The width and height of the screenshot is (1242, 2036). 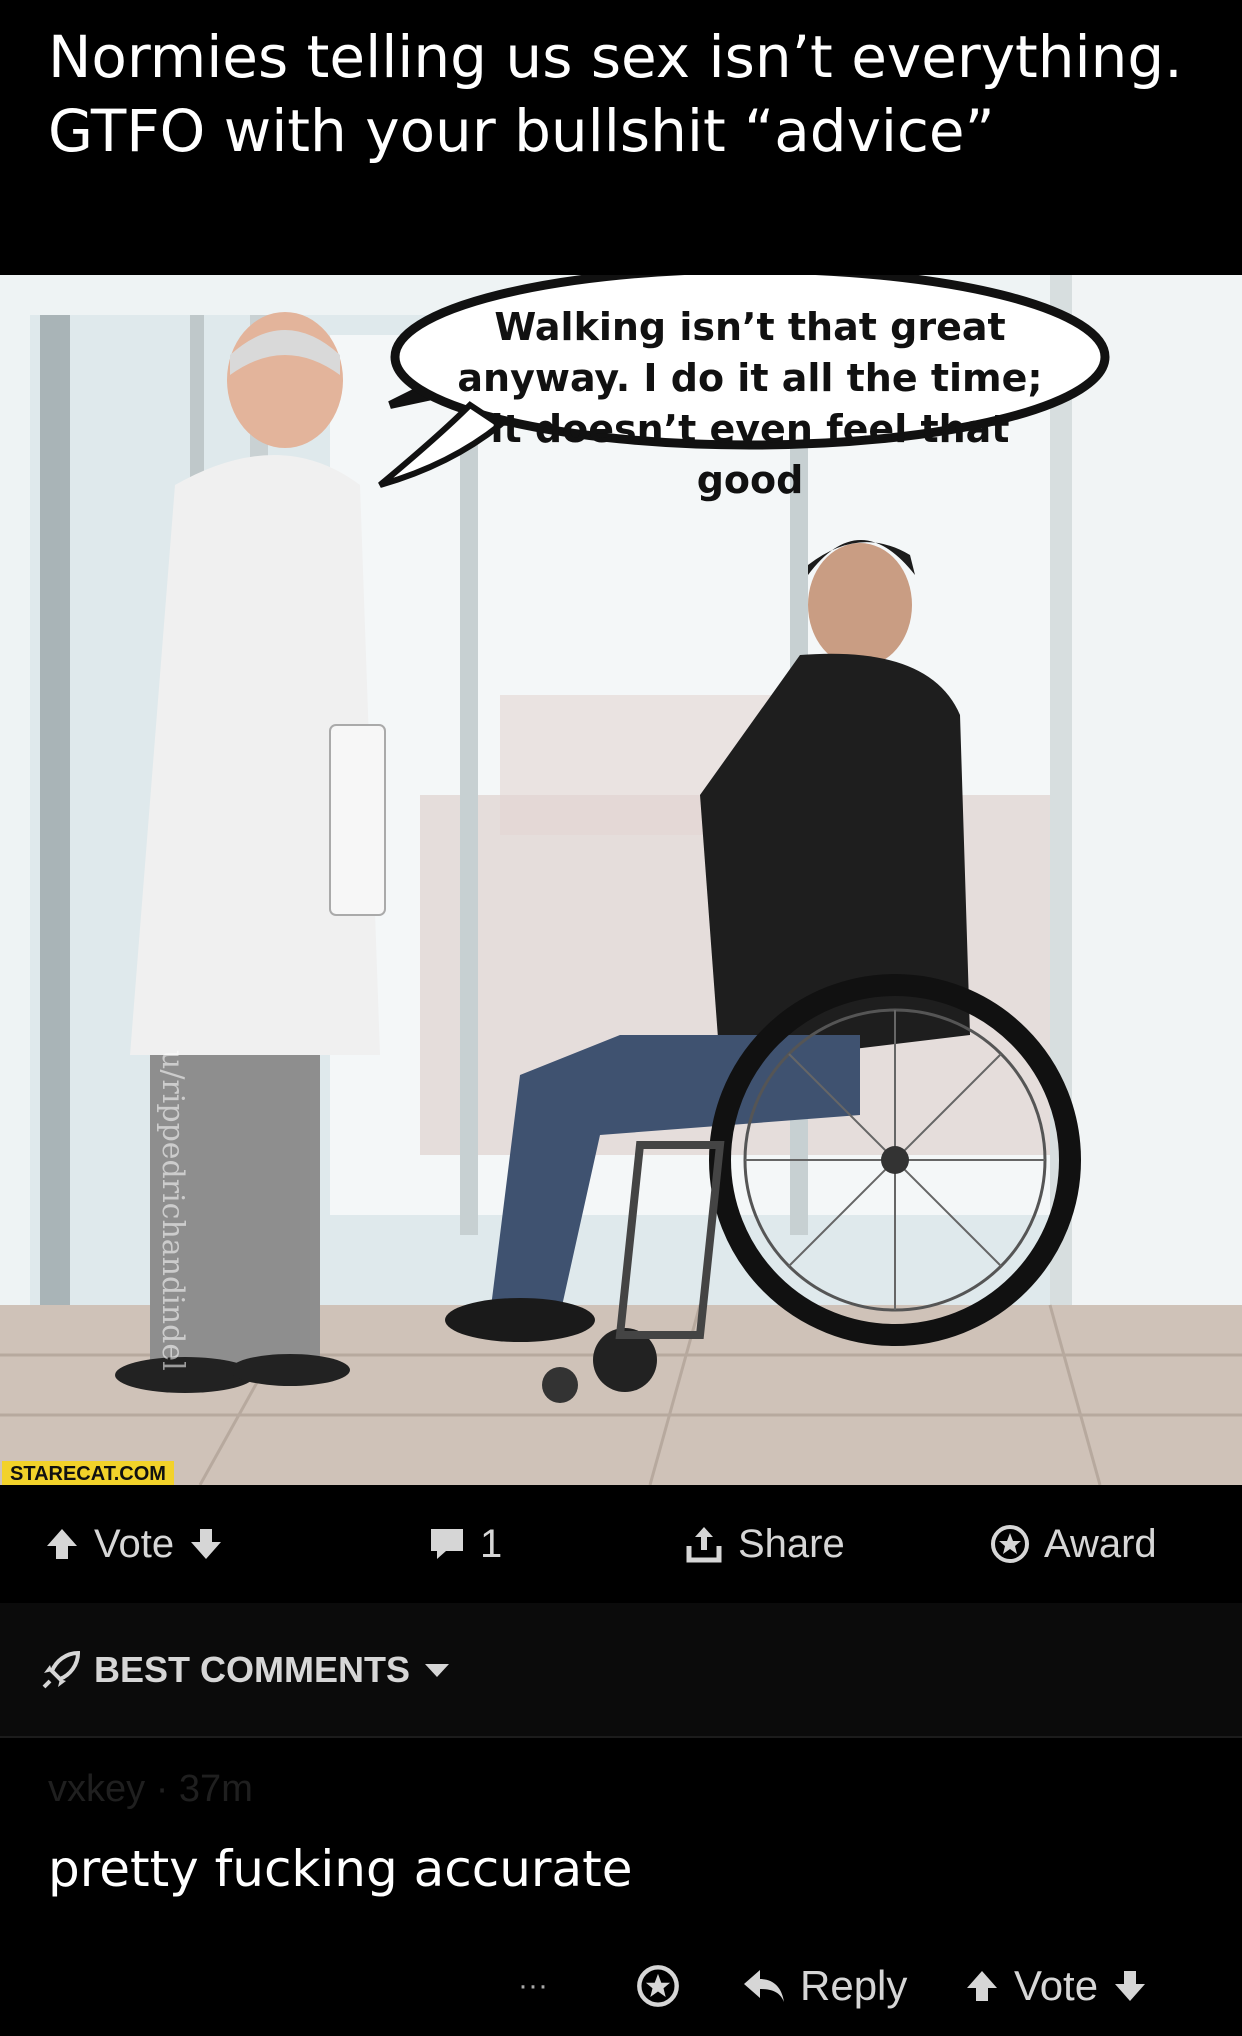 What do you see at coordinates (447, 1544) in the screenshot?
I see `comment-icon` at bounding box center [447, 1544].